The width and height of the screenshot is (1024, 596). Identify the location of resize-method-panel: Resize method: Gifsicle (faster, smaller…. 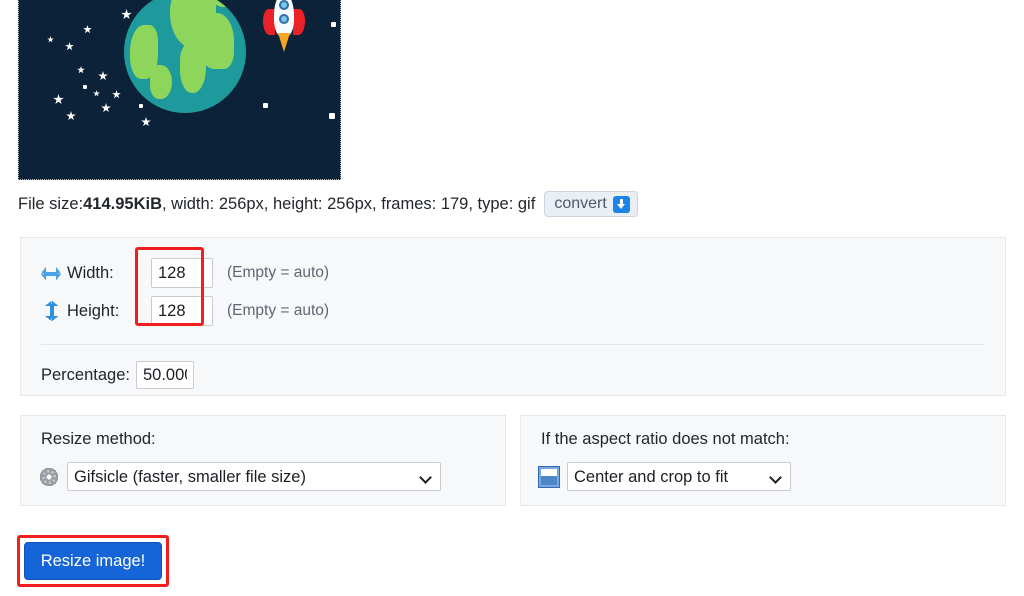
(263, 460).